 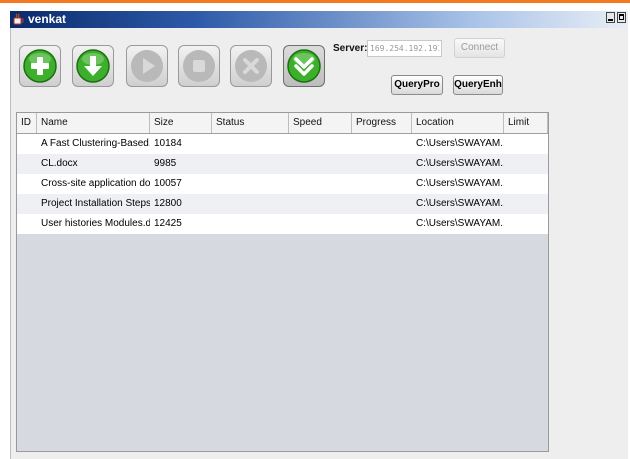 What do you see at coordinates (250, 123) in the screenshot?
I see `column-header-status: Status` at bounding box center [250, 123].